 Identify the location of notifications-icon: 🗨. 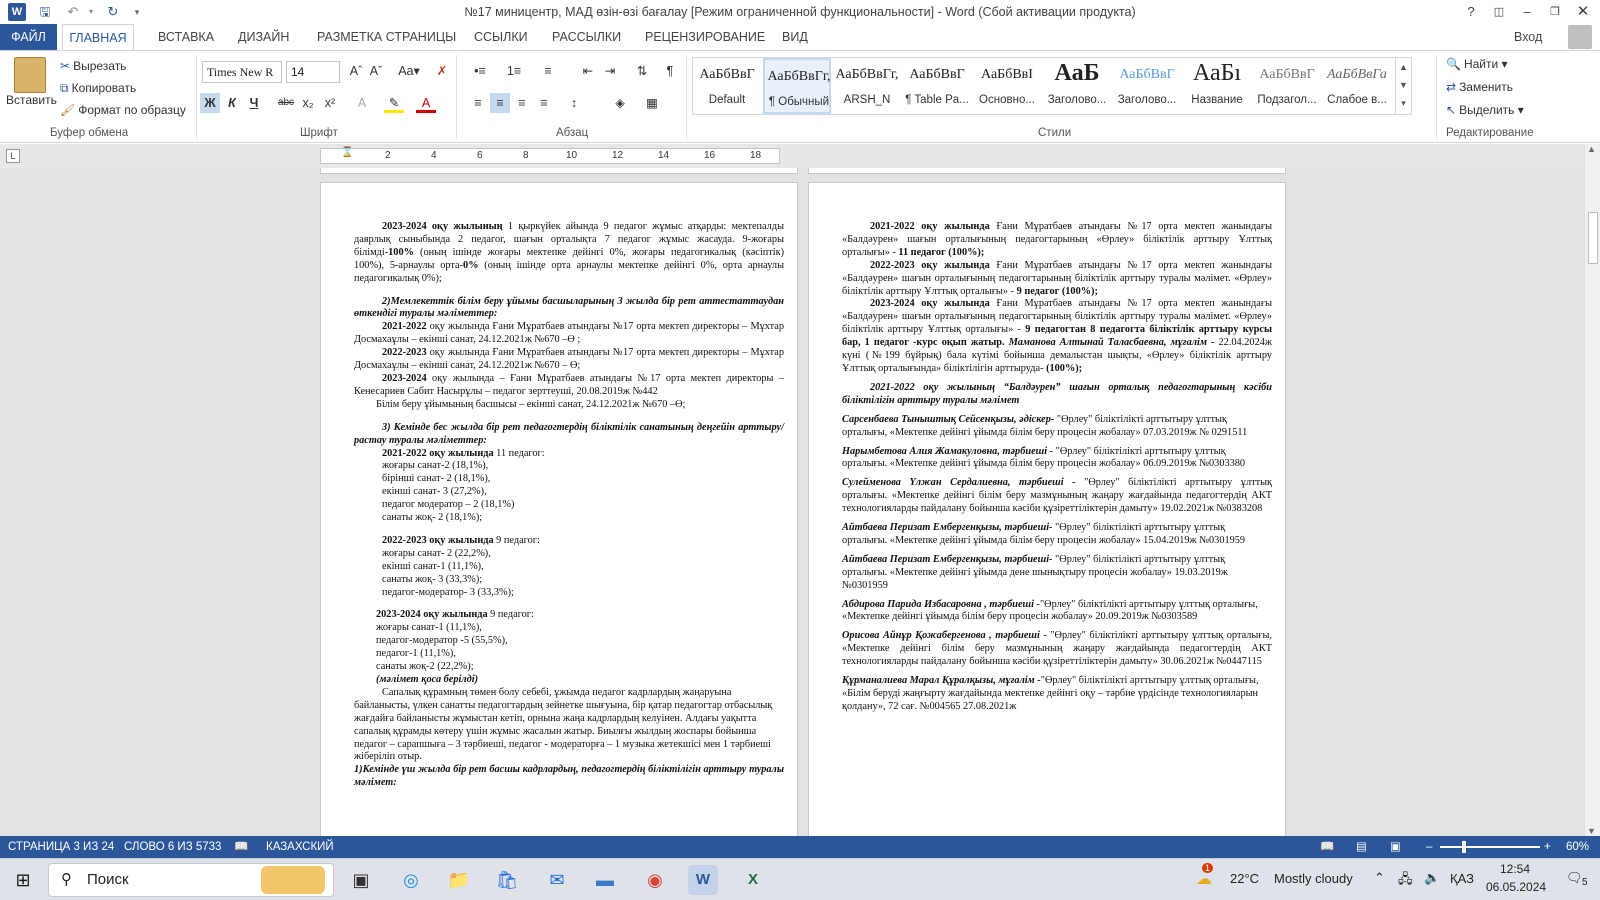
(1574, 878).